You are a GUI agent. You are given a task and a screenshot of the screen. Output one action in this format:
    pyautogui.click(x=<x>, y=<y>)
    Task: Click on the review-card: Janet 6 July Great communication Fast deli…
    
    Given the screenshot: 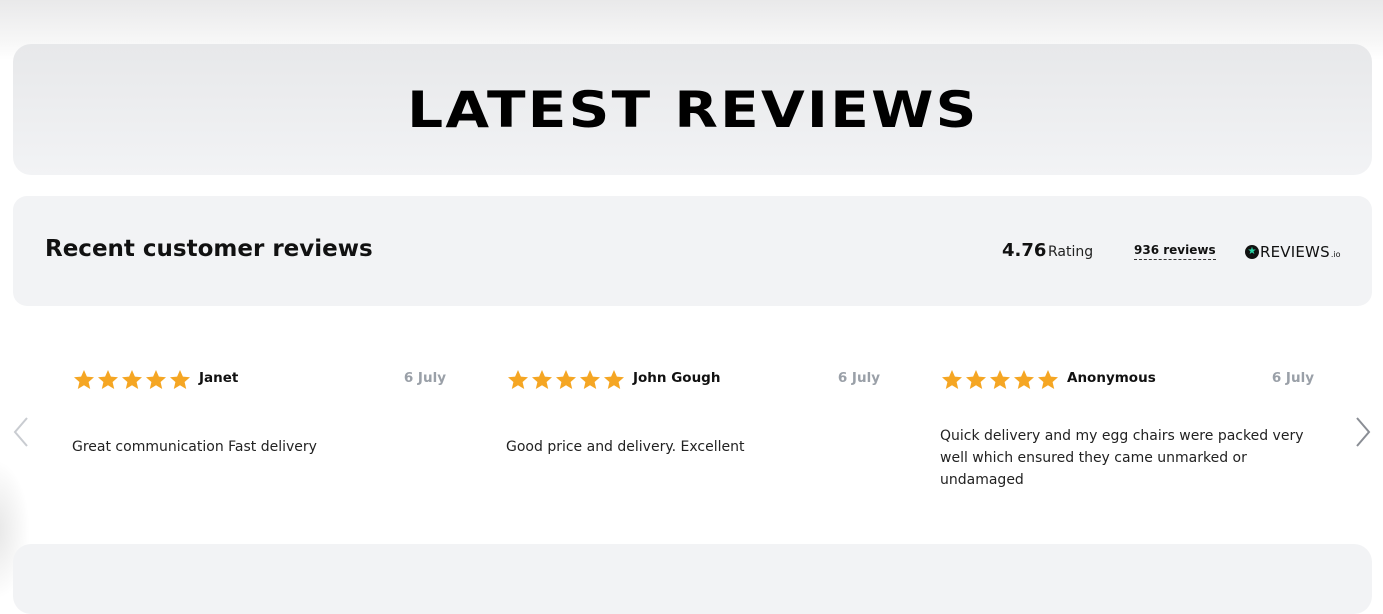 What is the action you would take?
    pyautogui.click(x=259, y=426)
    